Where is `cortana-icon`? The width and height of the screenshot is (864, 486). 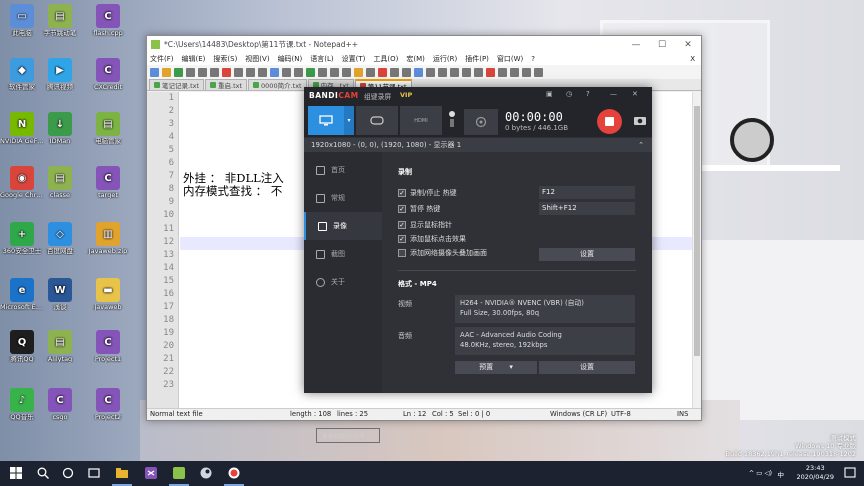
cortana-icon is located at coordinates (68, 473).